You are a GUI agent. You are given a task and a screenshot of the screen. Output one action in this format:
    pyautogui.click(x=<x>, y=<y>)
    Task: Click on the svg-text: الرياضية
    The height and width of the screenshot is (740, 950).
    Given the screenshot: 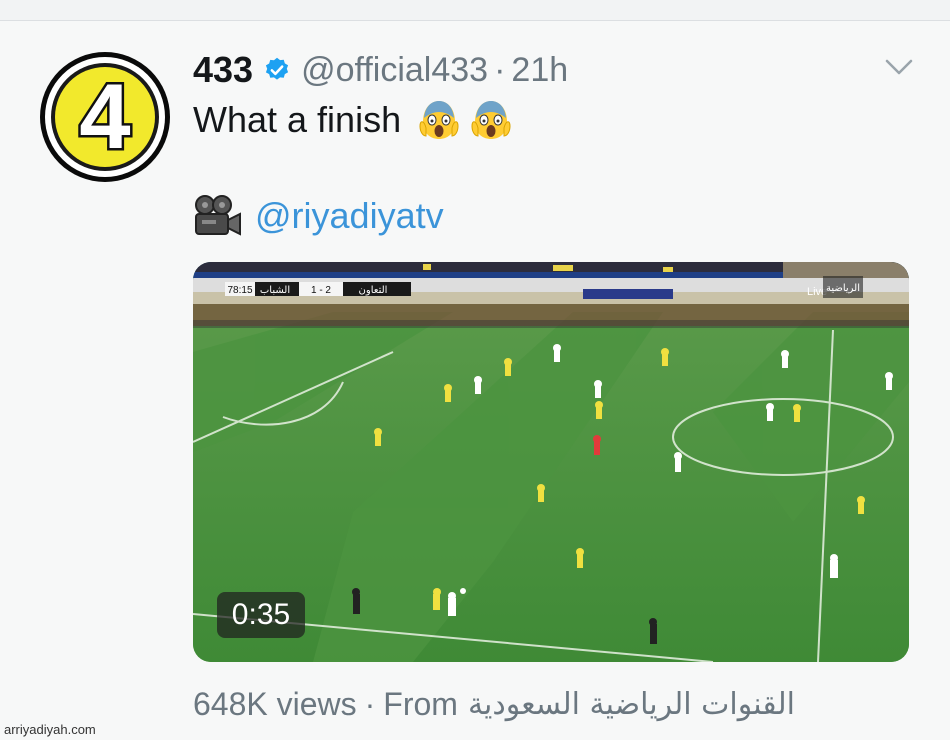 What is the action you would take?
    pyautogui.click(x=843, y=288)
    